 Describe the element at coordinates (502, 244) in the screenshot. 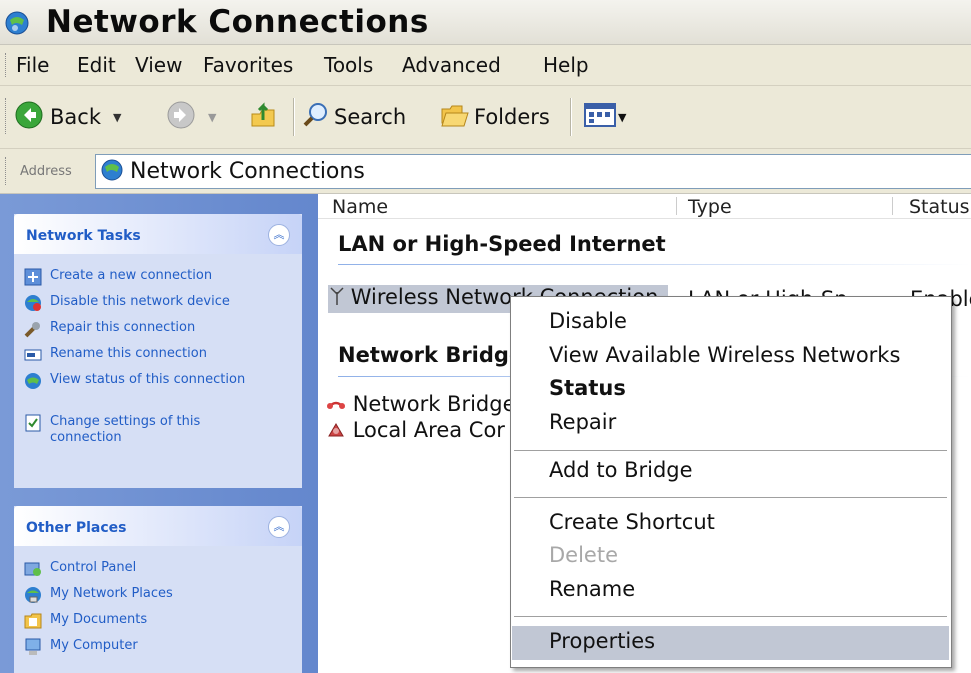

I see `group-lan-header: LAN or High-Speed Internet` at that location.